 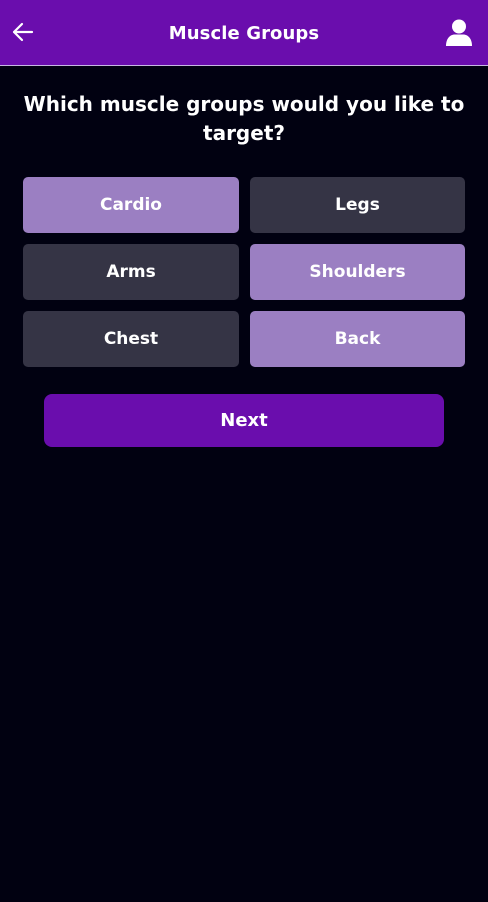 What do you see at coordinates (131, 205) in the screenshot?
I see `option-cardio-button: Cardio` at bounding box center [131, 205].